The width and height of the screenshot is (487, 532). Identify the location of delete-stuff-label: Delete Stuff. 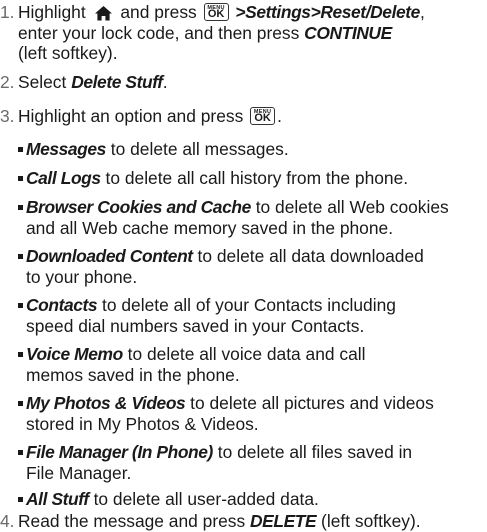
(117, 82).